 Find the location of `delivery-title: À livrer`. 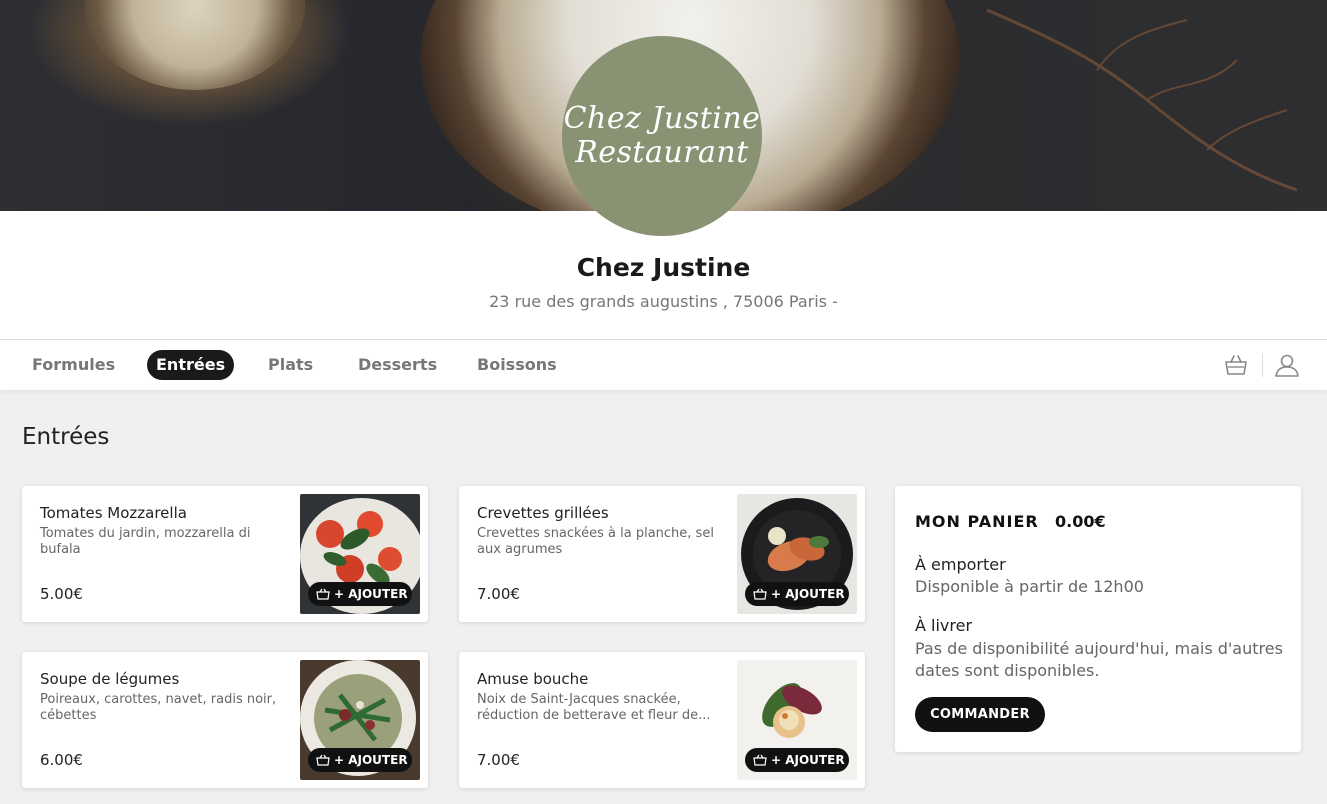

delivery-title: À livrer is located at coordinates (944, 625).